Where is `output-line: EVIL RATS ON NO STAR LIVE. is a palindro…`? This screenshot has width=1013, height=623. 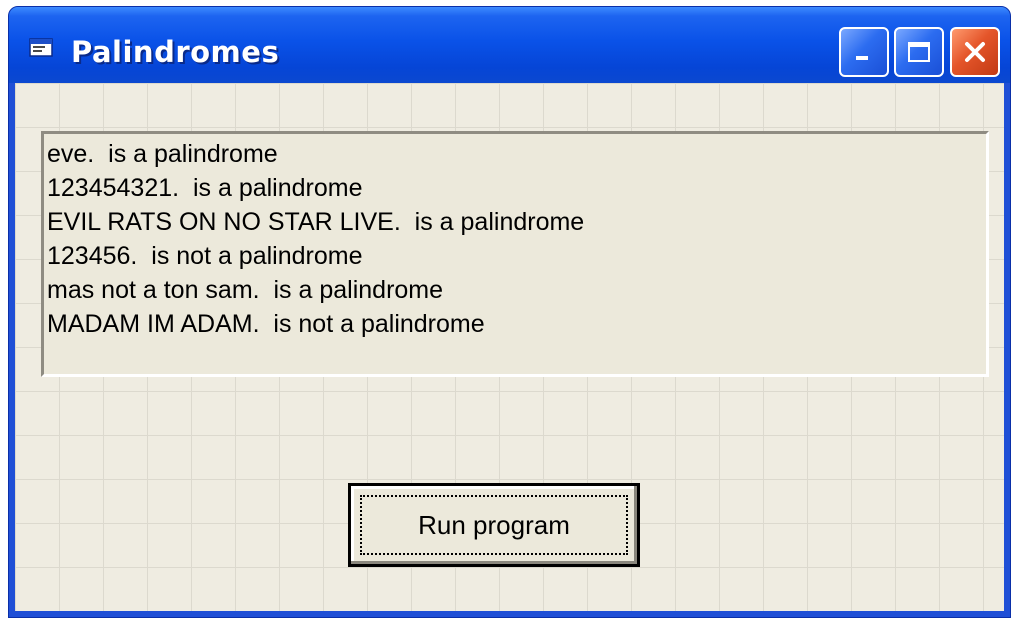
output-line: EVIL RATS ON NO STAR LIVE. is a palindro… is located at coordinates (316, 222).